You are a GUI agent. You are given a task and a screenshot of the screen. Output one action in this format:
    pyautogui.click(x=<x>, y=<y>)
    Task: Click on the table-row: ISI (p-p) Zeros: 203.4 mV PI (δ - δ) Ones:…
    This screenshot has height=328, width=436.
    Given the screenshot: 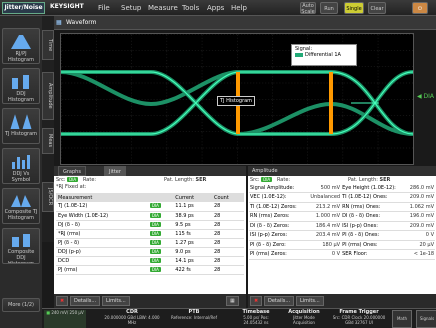 What is the action you would take?
    pyautogui.click(x=342, y=235)
    